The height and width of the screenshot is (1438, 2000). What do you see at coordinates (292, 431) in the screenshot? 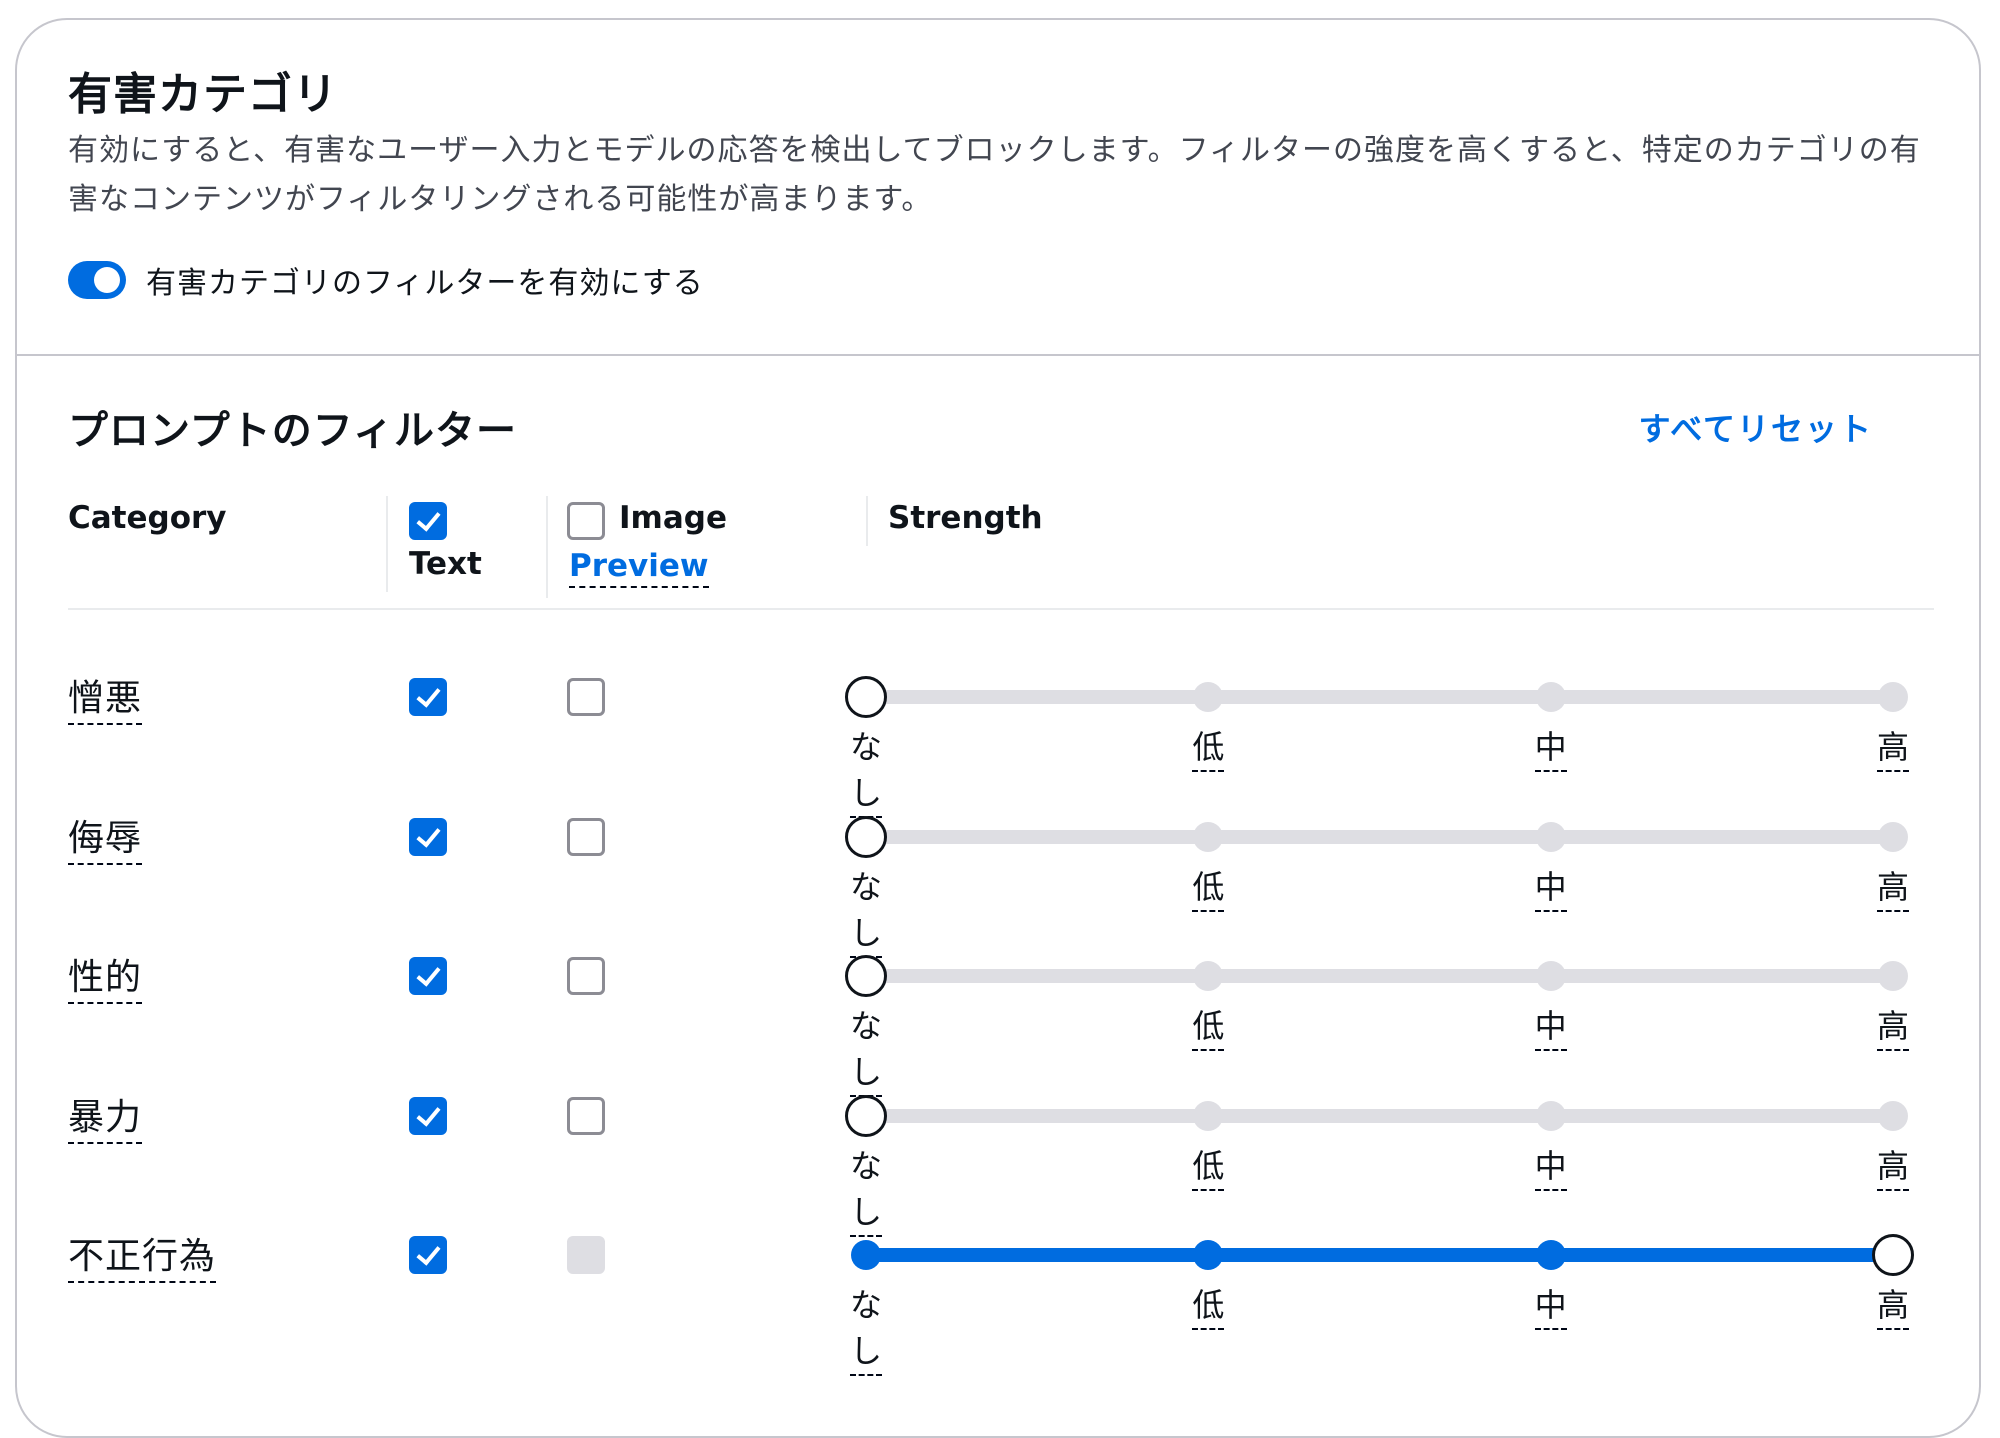
I see `prompt-filters-title: プロンプトのフィルター` at bounding box center [292, 431].